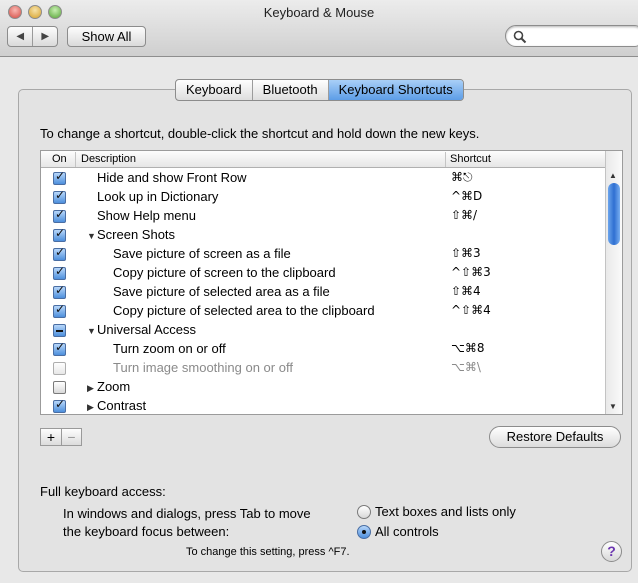 This screenshot has width=638, height=583. Describe the element at coordinates (268, 552) in the screenshot. I see `keyboard-access-hint: To change this setting, press ^F7.` at that location.